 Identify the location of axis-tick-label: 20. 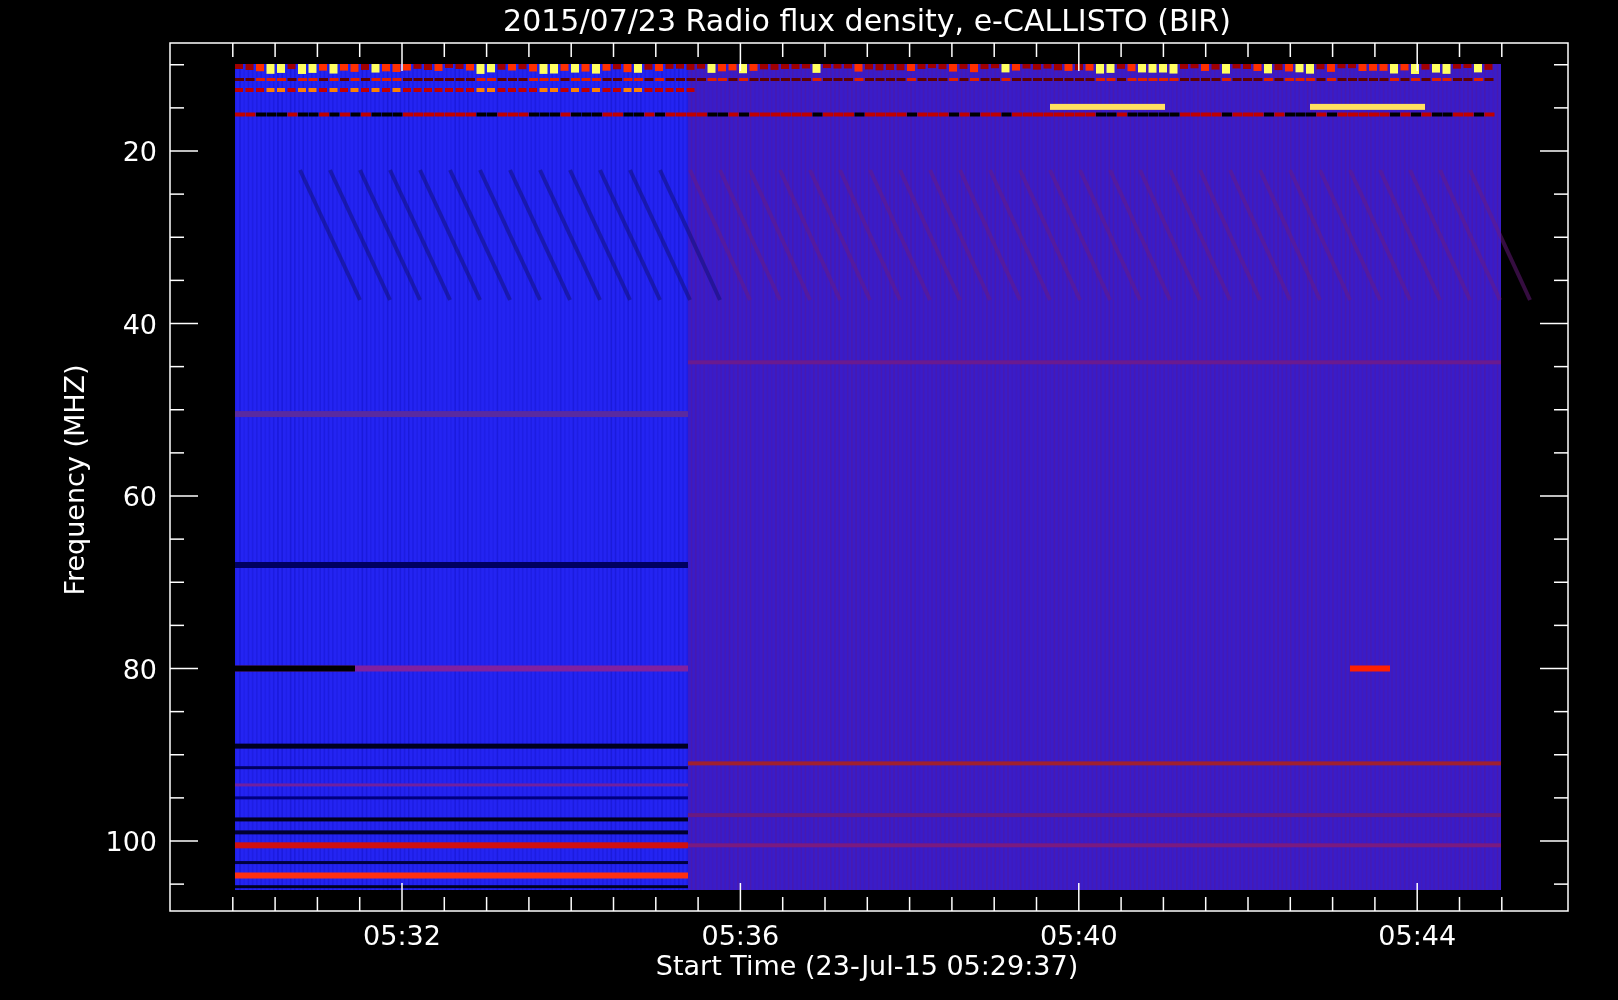
(139, 151).